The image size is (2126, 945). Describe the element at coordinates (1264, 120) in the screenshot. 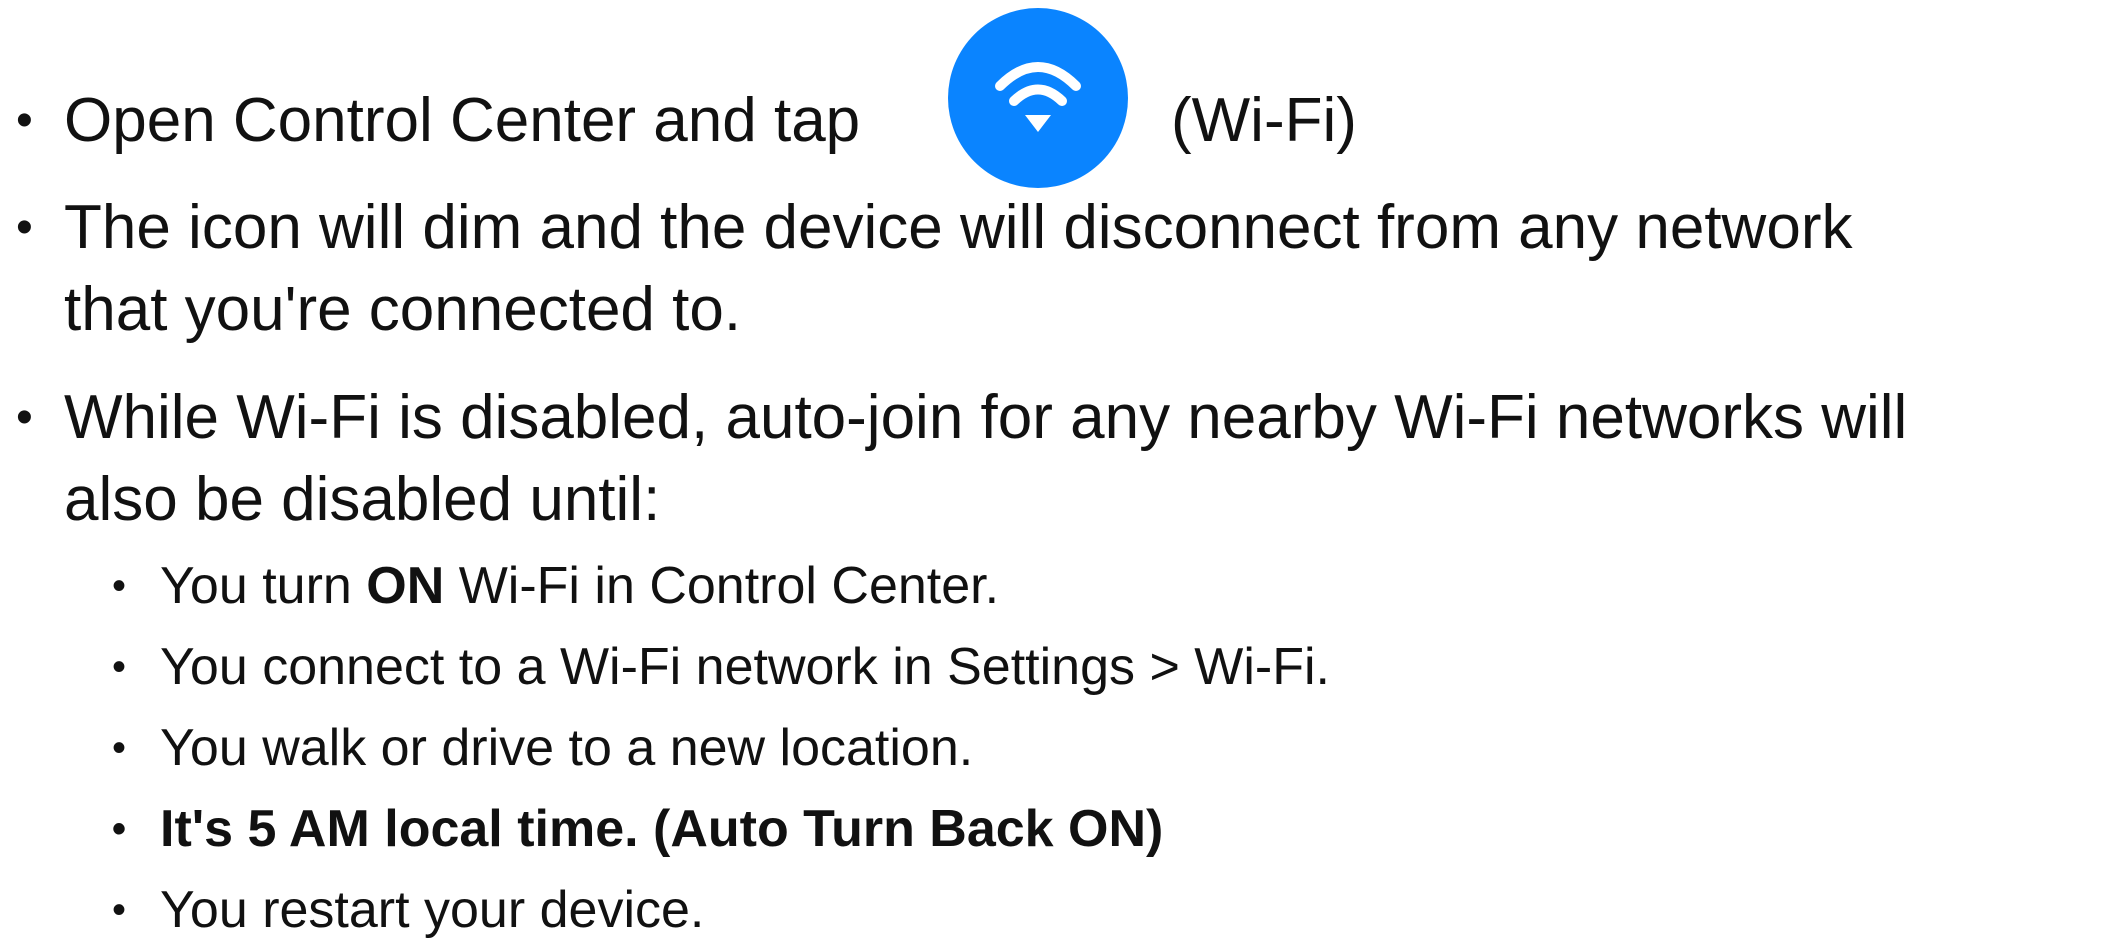

I see `bullet-text-after-icon: (Wi-Fi)` at that location.